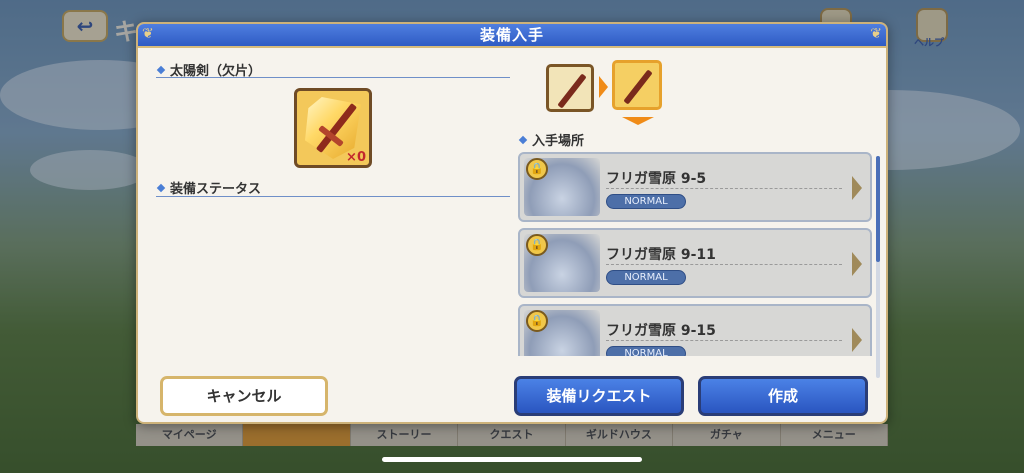 The height and width of the screenshot is (473, 1024). I want to click on dialog-title: 装備入手, so click(511, 35).